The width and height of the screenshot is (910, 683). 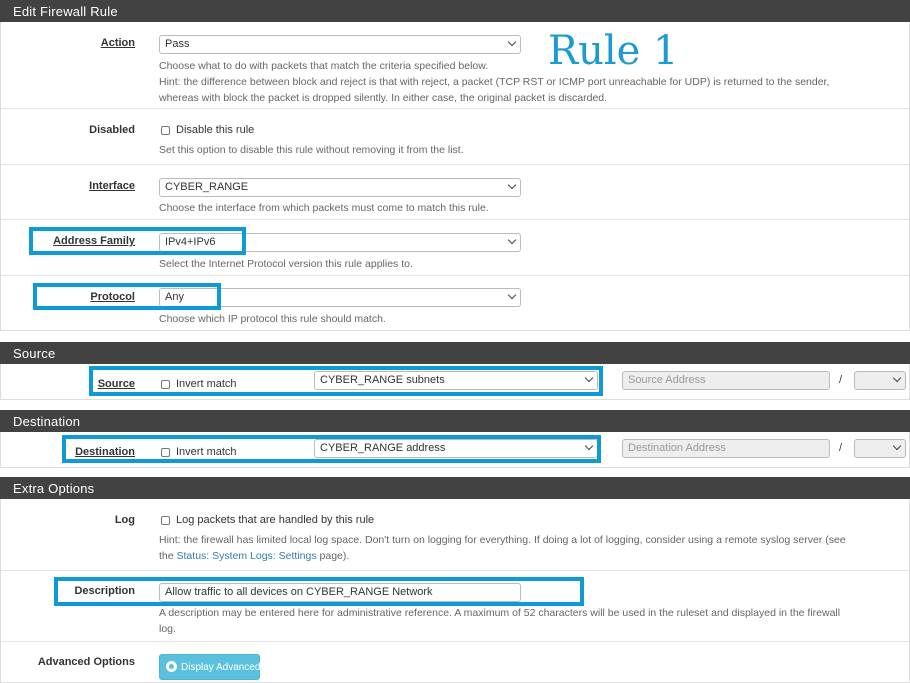 What do you see at coordinates (167, 629) in the screenshot?
I see `description-help-line-2: log.` at bounding box center [167, 629].